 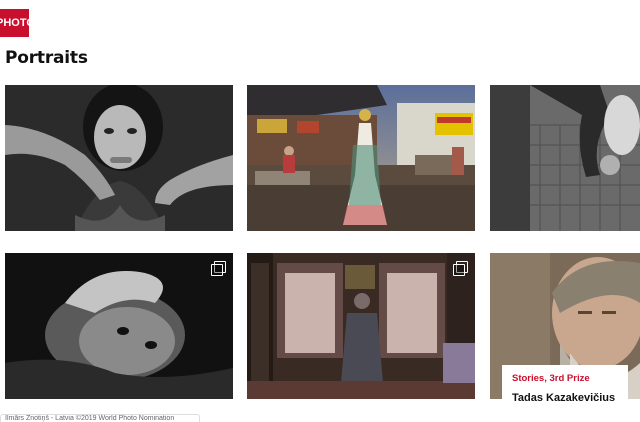 What do you see at coordinates (551, 378) in the screenshot?
I see `caption-category: Stories, 3rd Prize` at bounding box center [551, 378].